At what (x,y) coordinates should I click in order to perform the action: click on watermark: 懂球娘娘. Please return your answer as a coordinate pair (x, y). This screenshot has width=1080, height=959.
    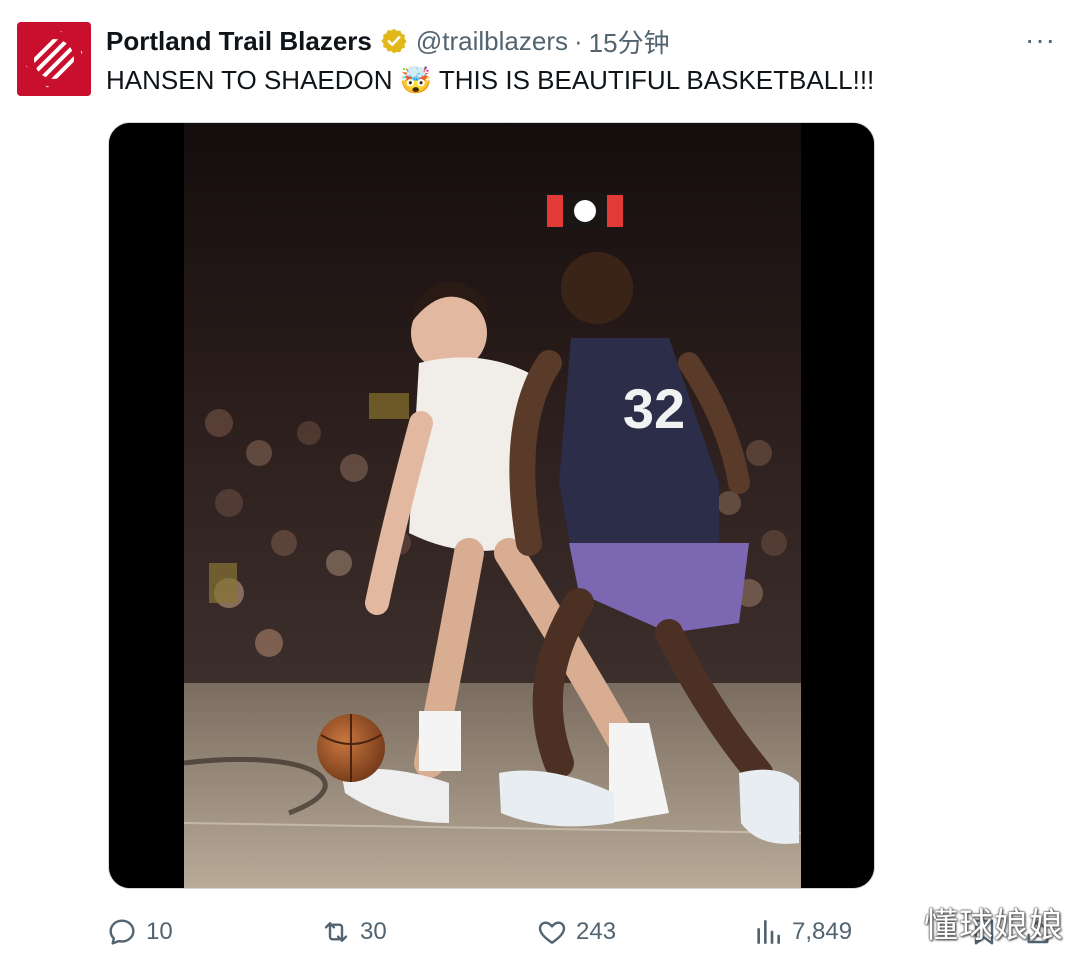
    Looking at the image, I should click on (994, 926).